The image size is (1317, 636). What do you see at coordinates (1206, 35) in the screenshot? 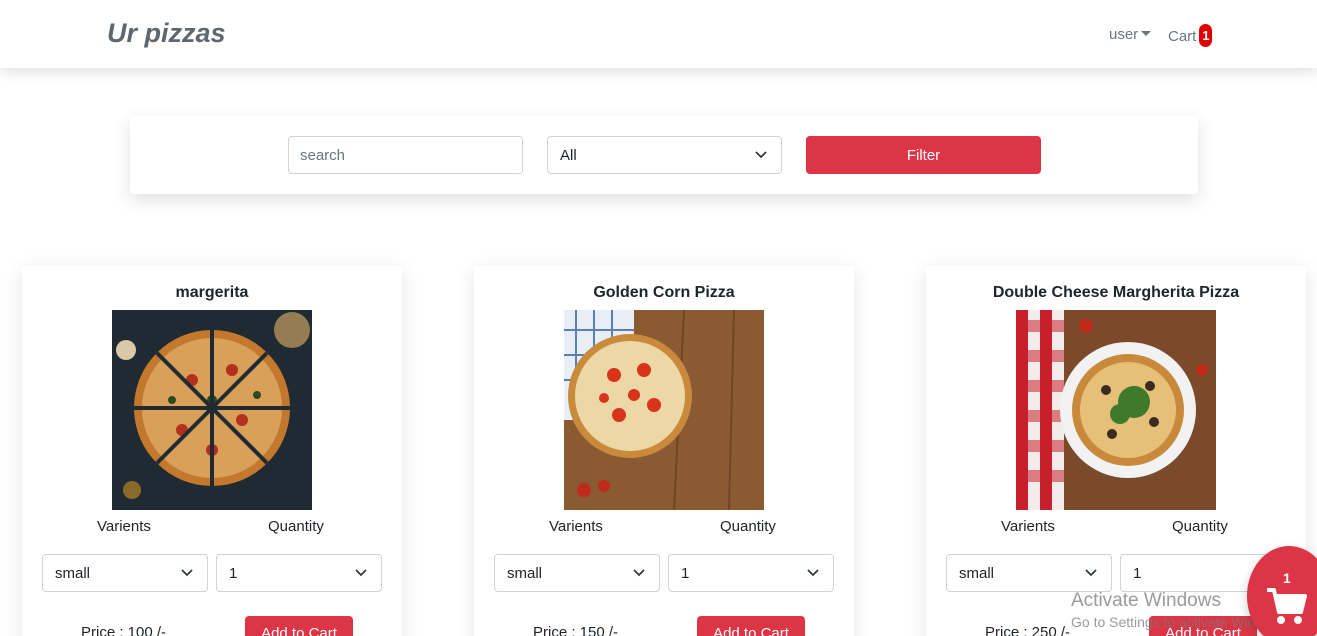
I see `cart-count-badge: 1` at bounding box center [1206, 35].